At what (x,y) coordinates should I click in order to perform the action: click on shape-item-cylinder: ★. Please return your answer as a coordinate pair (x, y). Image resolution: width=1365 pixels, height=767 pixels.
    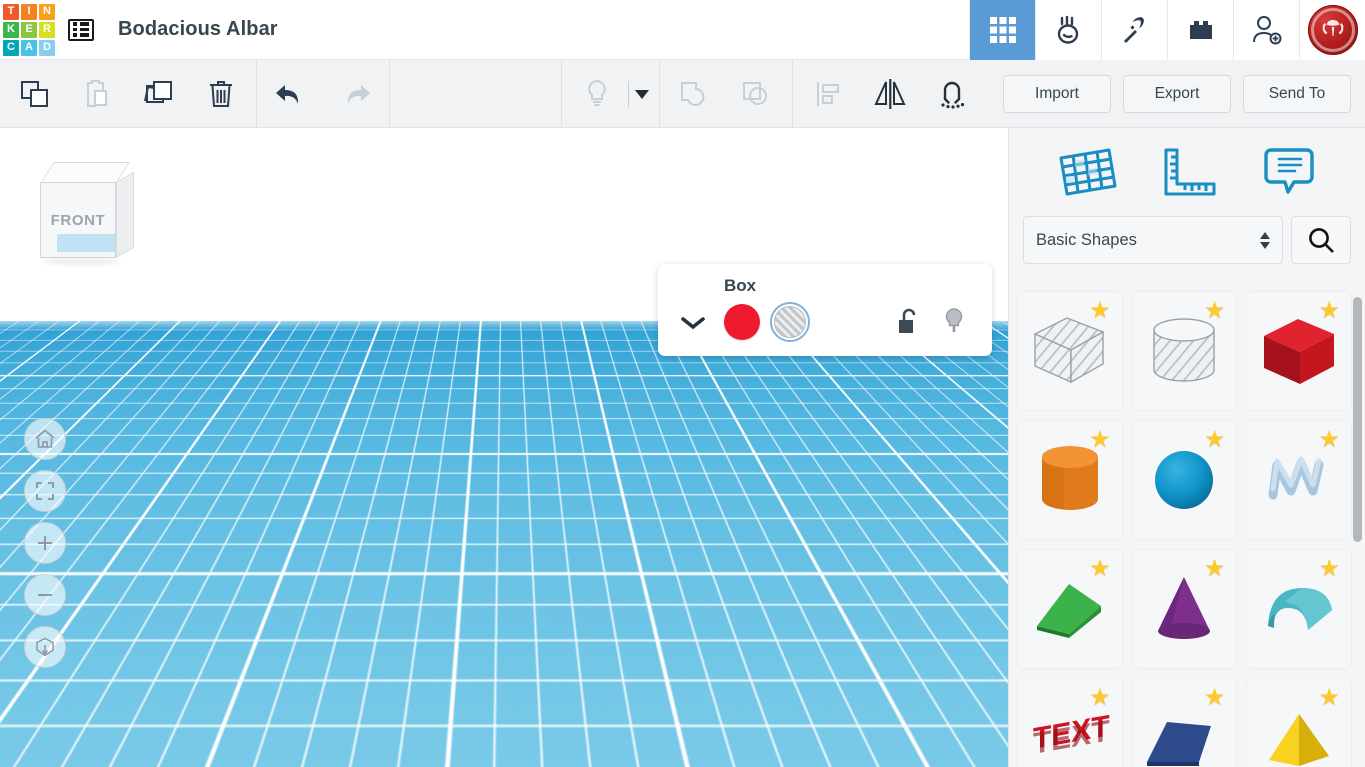
    Looking at the image, I should click on (1070, 480).